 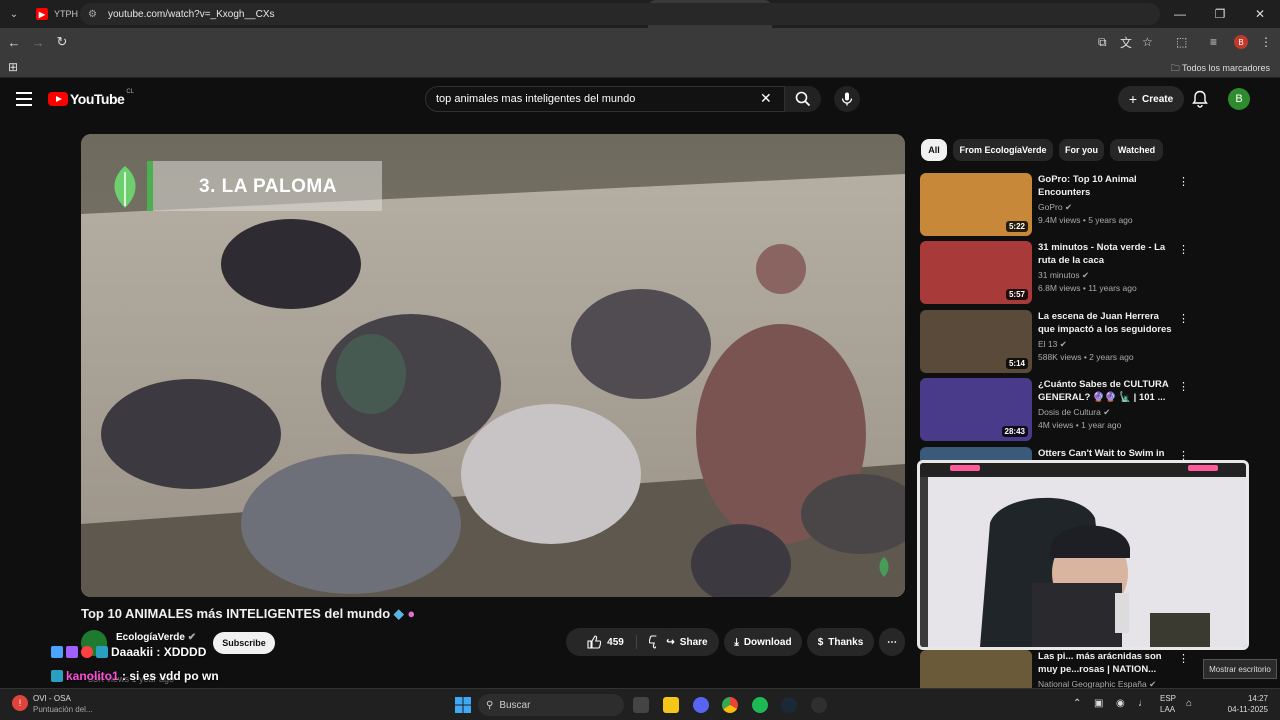 What do you see at coordinates (1158, 99) in the screenshot?
I see `create-label: Create` at bounding box center [1158, 99].